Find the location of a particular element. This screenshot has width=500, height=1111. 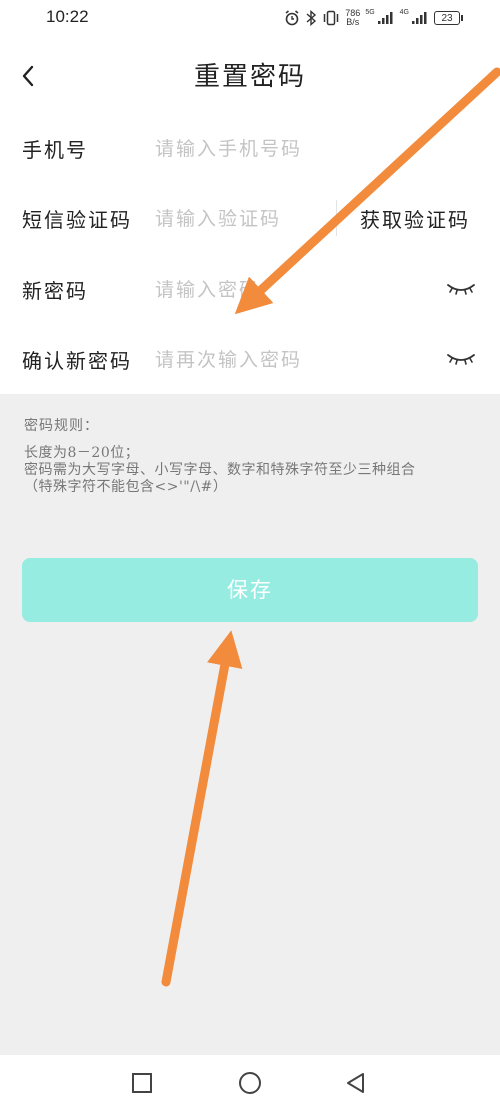

sms-code-row: 短信验证码 获取验证码 is located at coordinates (252, 219).